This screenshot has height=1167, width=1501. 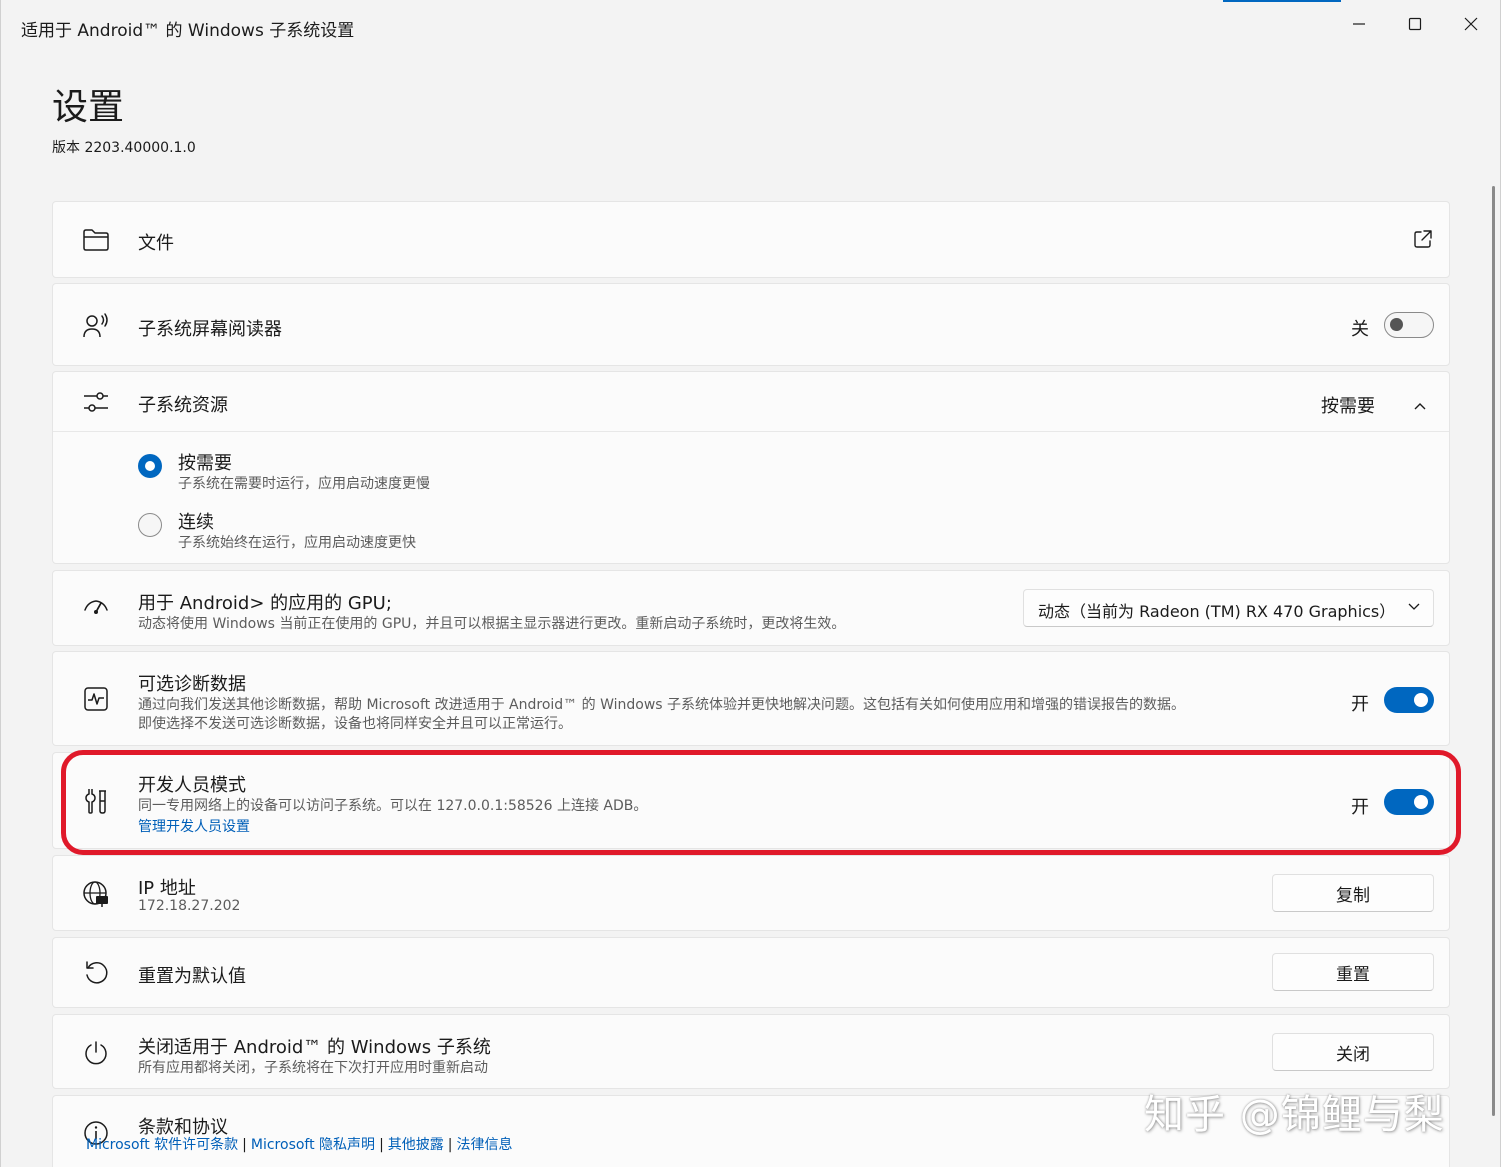 I want to click on option-continuous-desc: 子系统始终在运行，应用启动速度更快, so click(x=297, y=543).